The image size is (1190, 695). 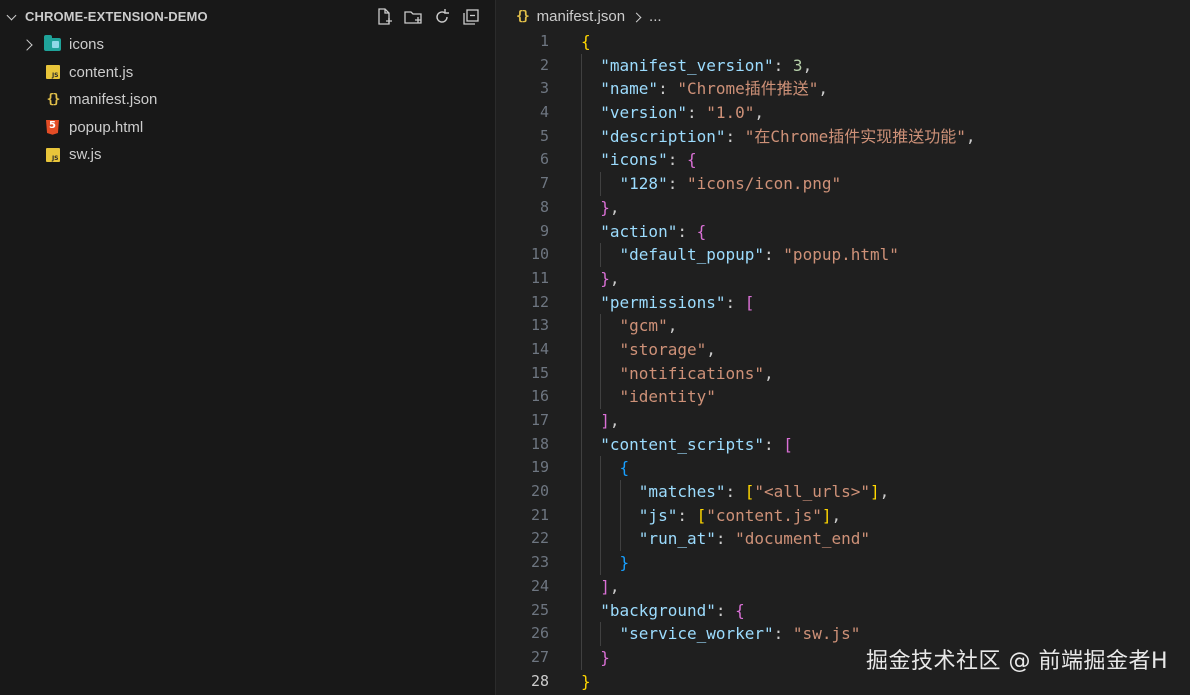 What do you see at coordinates (843, 610) in the screenshot?
I see `code-line: 25 "background": {` at bounding box center [843, 610].